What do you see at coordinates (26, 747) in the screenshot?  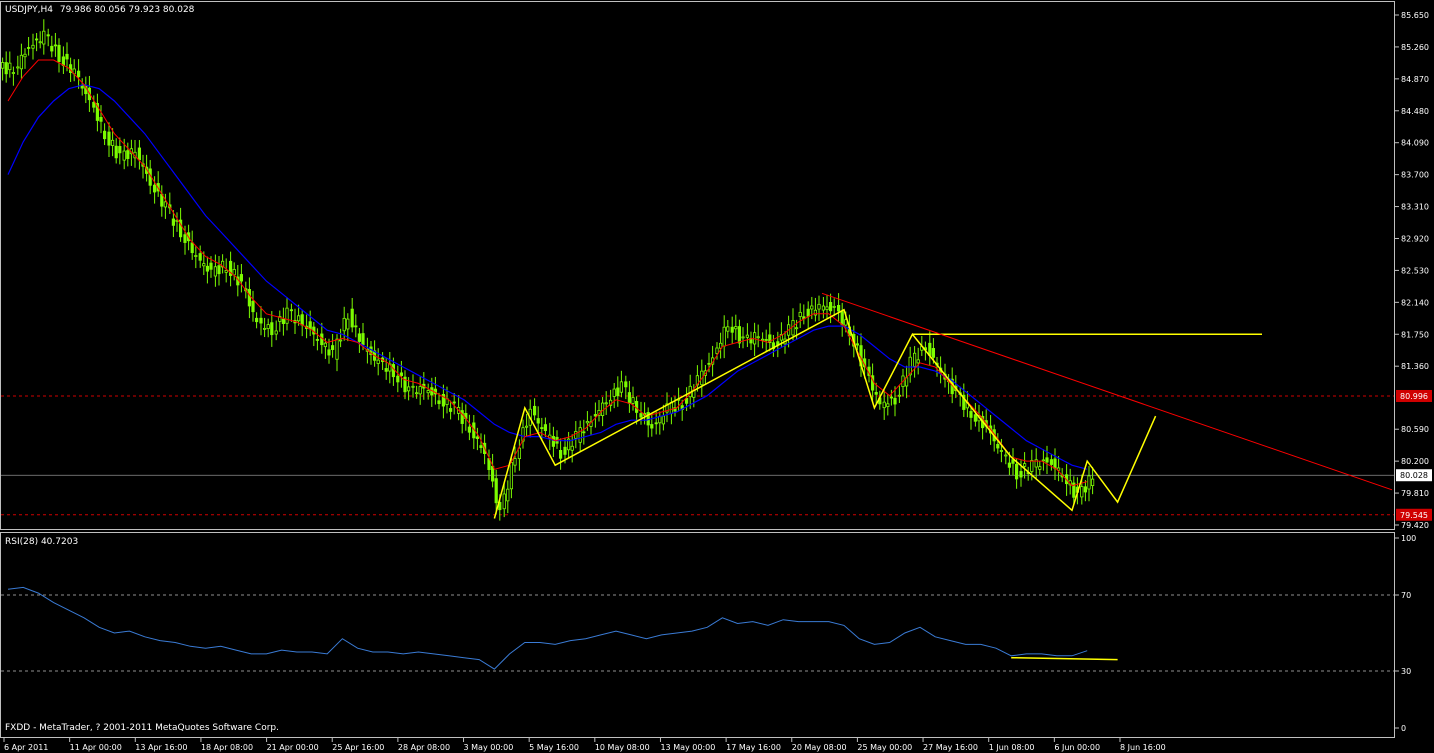 I see `x-tick-label: 6 Apr 2011` at bounding box center [26, 747].